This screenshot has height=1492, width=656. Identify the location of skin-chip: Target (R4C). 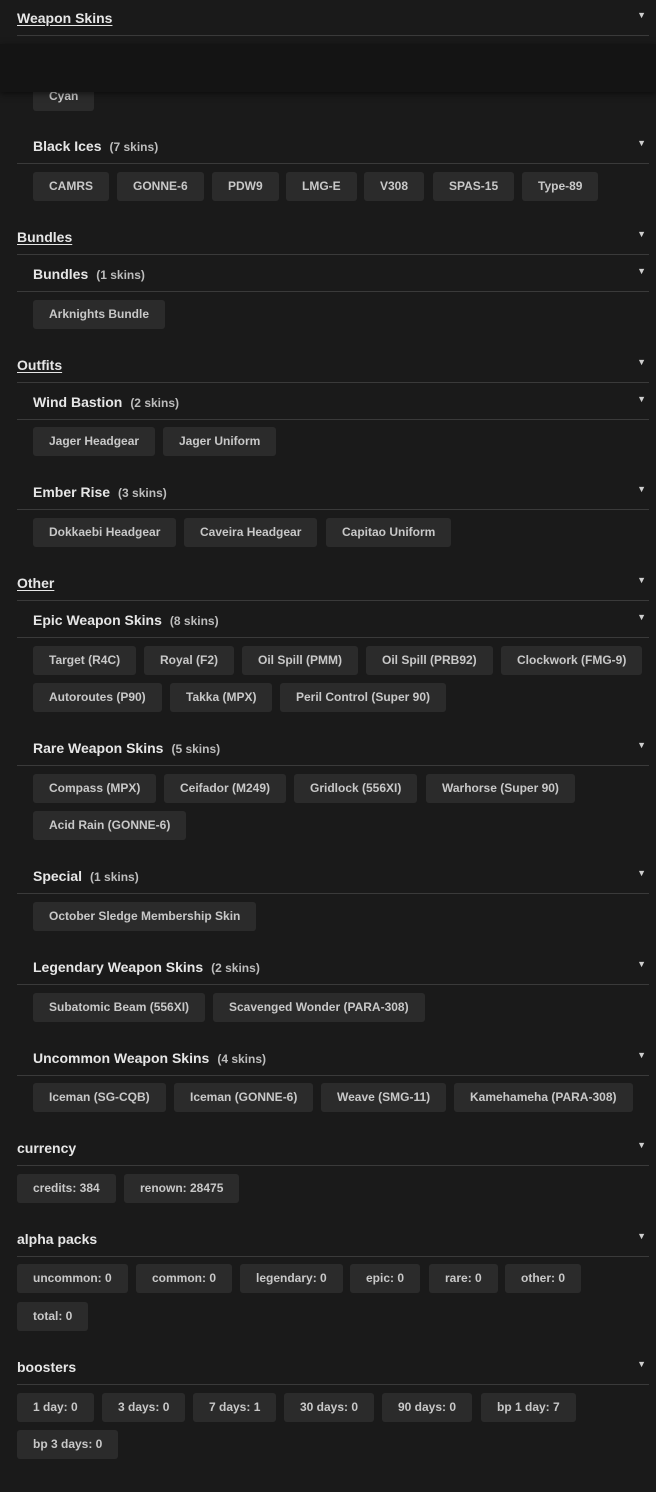
(85, 660).